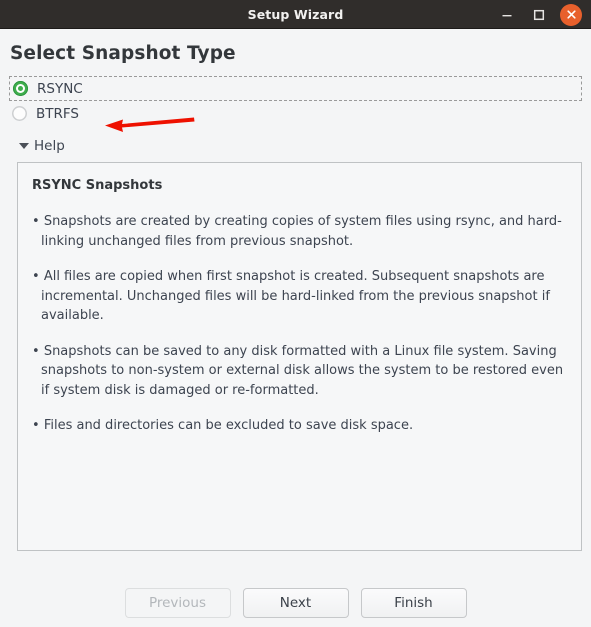 The width and height of the screenshot is (591, 627). I want to click on window-titlebar: Setup Wizard, so click(295, 14).